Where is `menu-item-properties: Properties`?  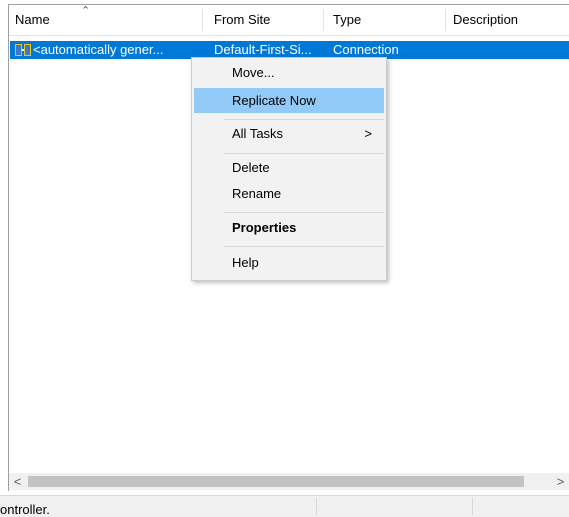
menu-item-properties: Properties is located at coordinates (289, 227).